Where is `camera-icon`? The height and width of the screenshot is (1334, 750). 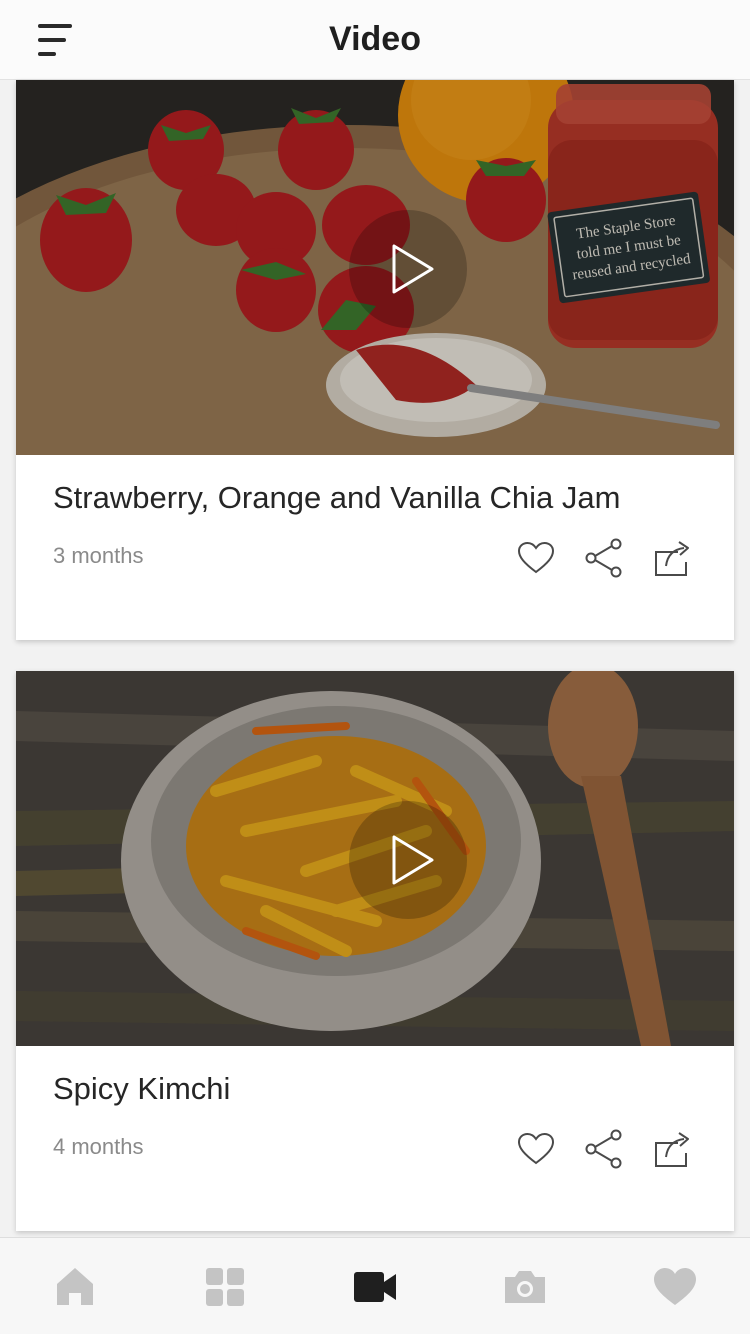 camera-icon is located at coordinates (525, 1287).